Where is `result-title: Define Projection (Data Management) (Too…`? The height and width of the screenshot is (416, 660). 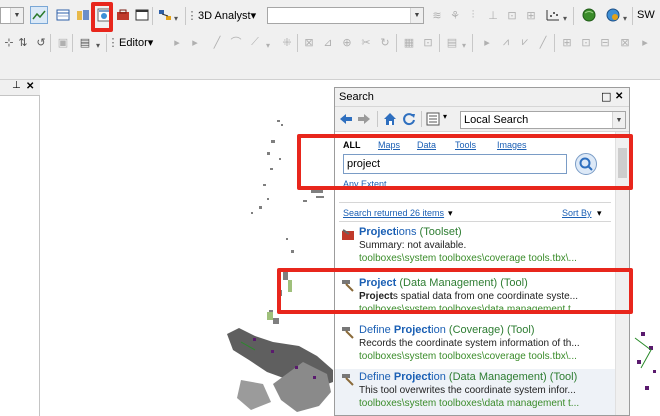
result-title: Define Projection (Data Management) (Too… is located at coordinates (468, 377).